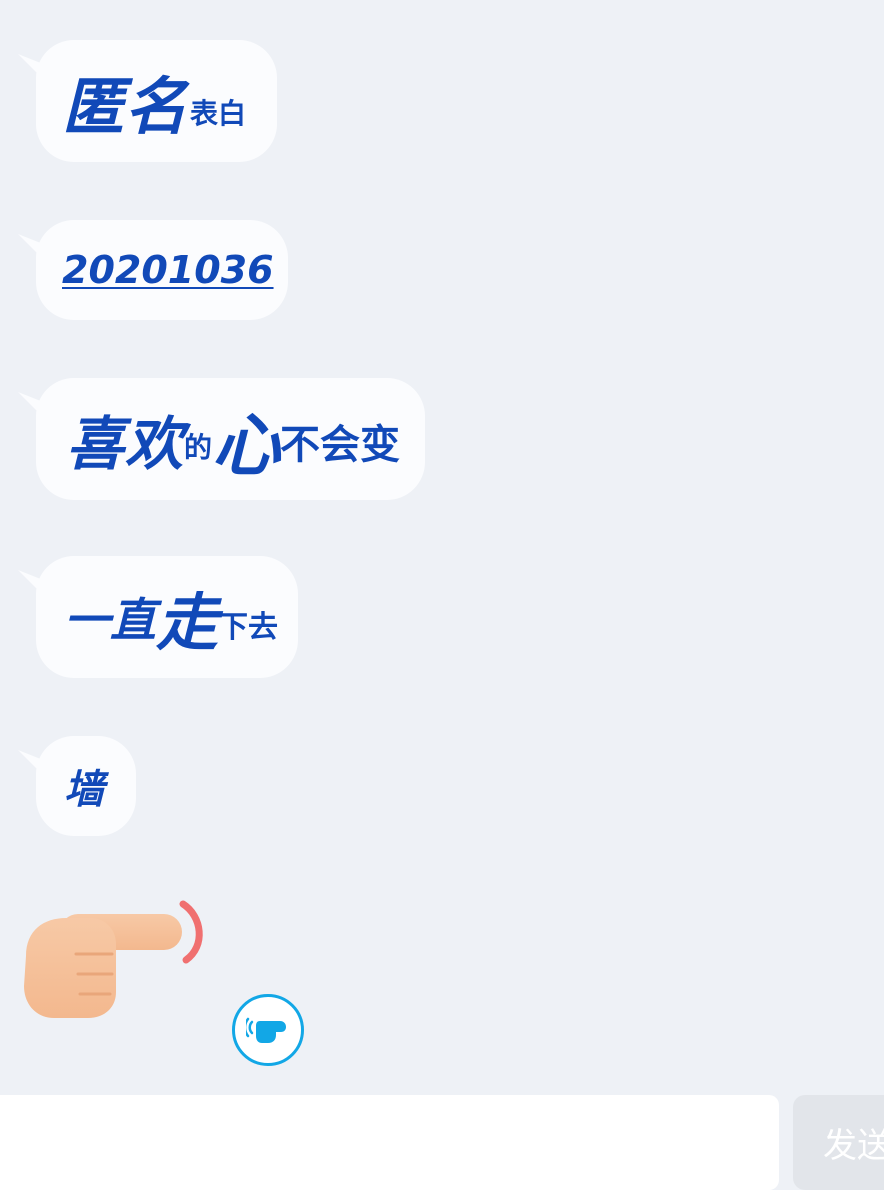 The image size is (884, 1190). I want to click on message-bubble: 一直 走 下去, so click(167, 617).